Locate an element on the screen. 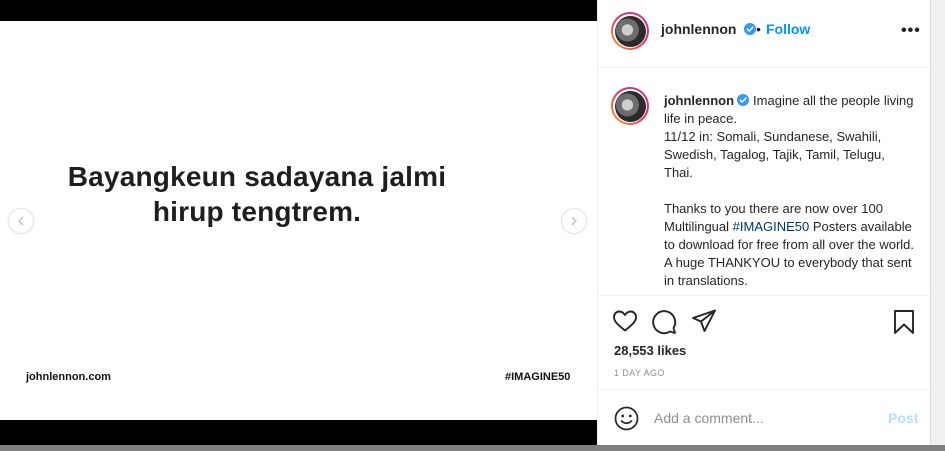 The width and height of the screenshot is (945, 451). share-icon is located at coordinates (704, 321).